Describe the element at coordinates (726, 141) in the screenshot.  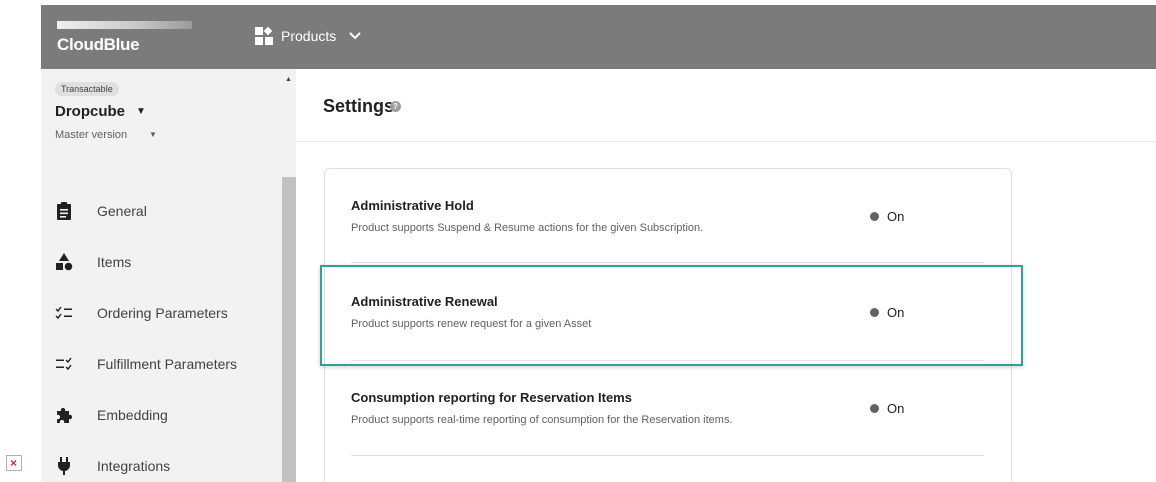
I see `header-divider` at that location.